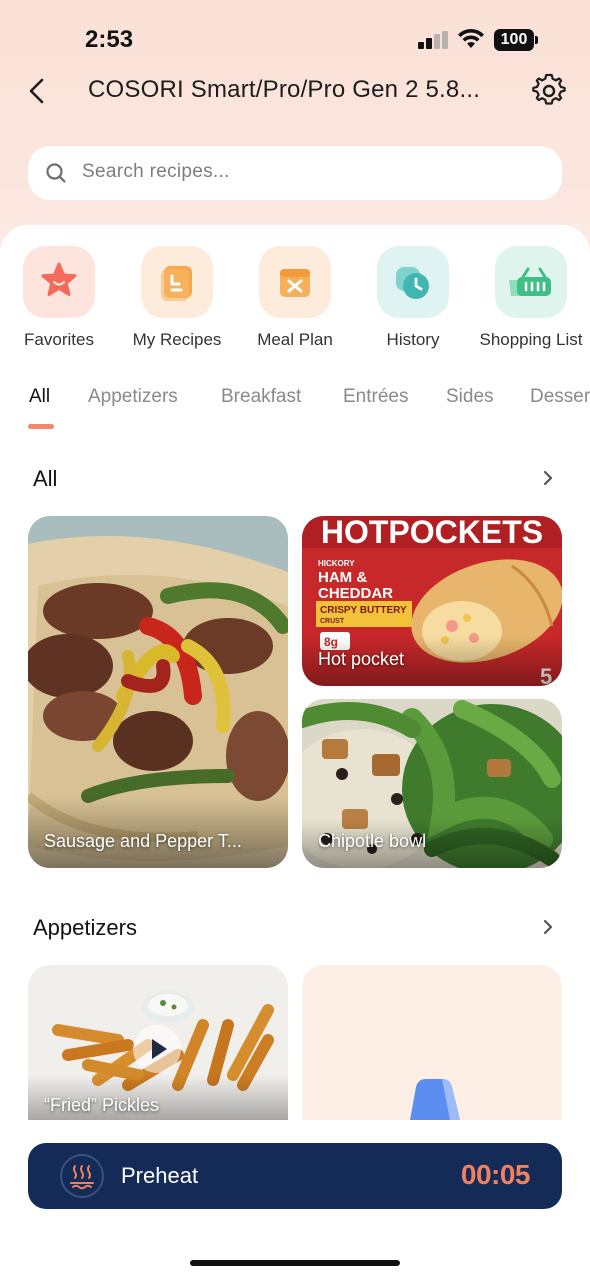 This screenshot has width=590, height=1278. Describe the element at coordinates (109, 39) in the screenshot. I see `status-time: 2:53` at that location.